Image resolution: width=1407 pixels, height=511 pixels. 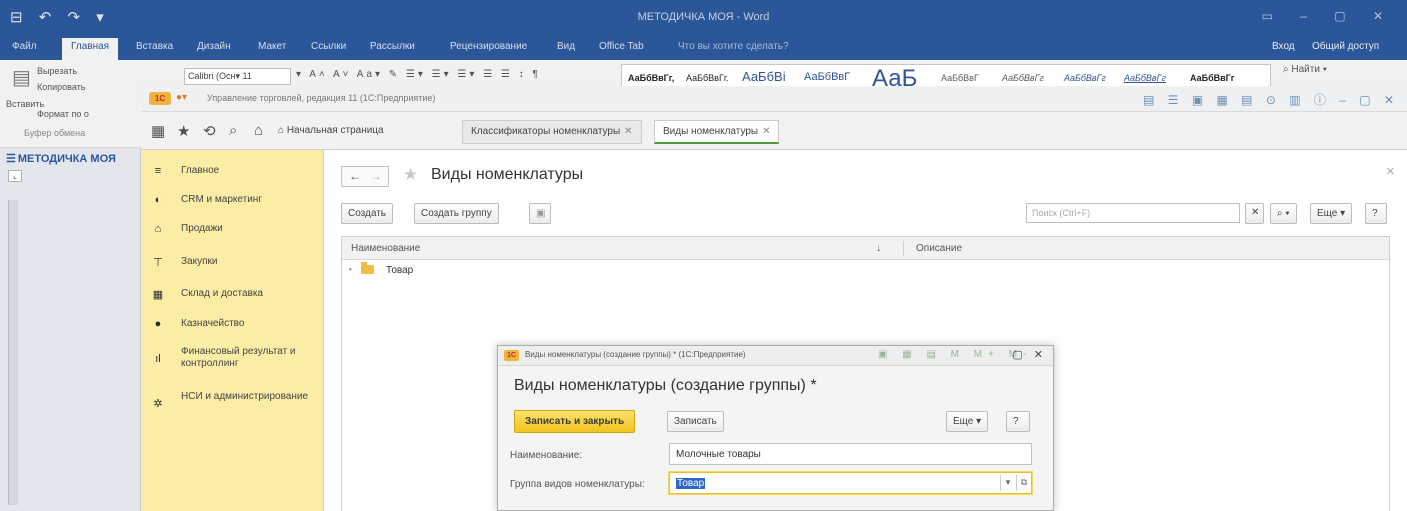 I want to click on tab-home: Главная, so click(x=90, y=49).